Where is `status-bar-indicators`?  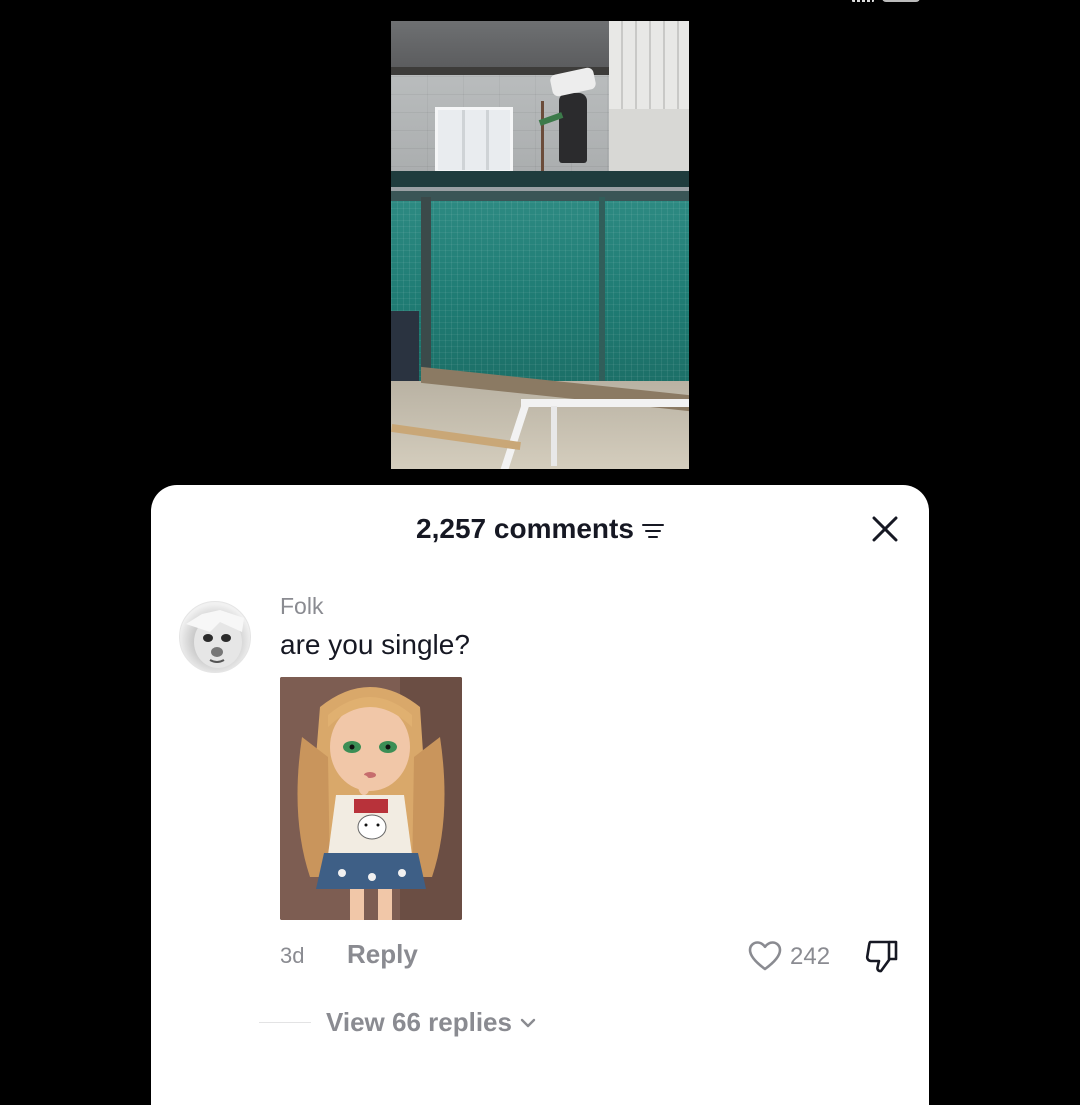 status-bar-indicators is located at coordinates (886, 1).